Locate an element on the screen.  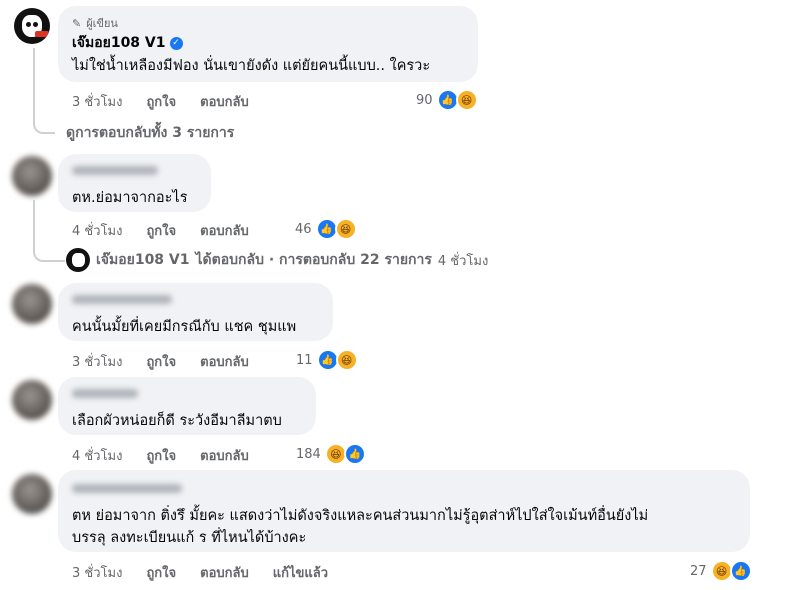
comment-text: คนนั้นมั้ยที่เคยมีกรณีกับ แชค ชุมแพ is located at coordinates (184, 327).